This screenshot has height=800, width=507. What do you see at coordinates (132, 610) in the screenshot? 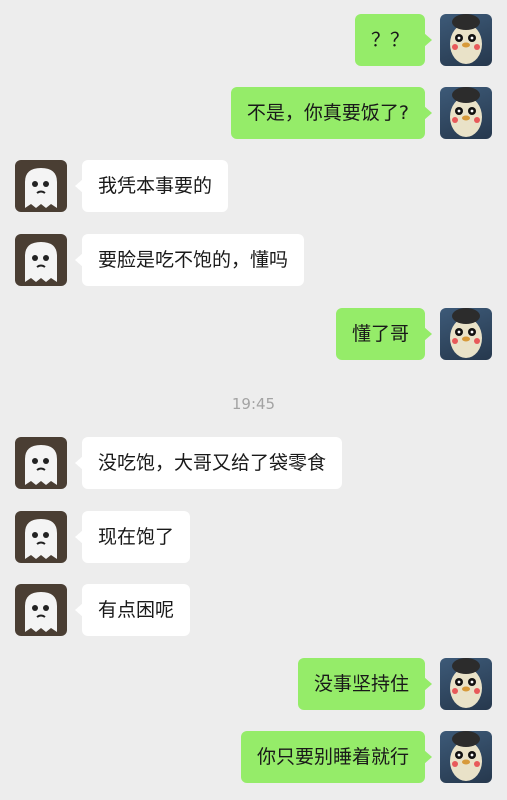
I see `message-bubble-received: 有点困呢` at bounding box center [132, 610].